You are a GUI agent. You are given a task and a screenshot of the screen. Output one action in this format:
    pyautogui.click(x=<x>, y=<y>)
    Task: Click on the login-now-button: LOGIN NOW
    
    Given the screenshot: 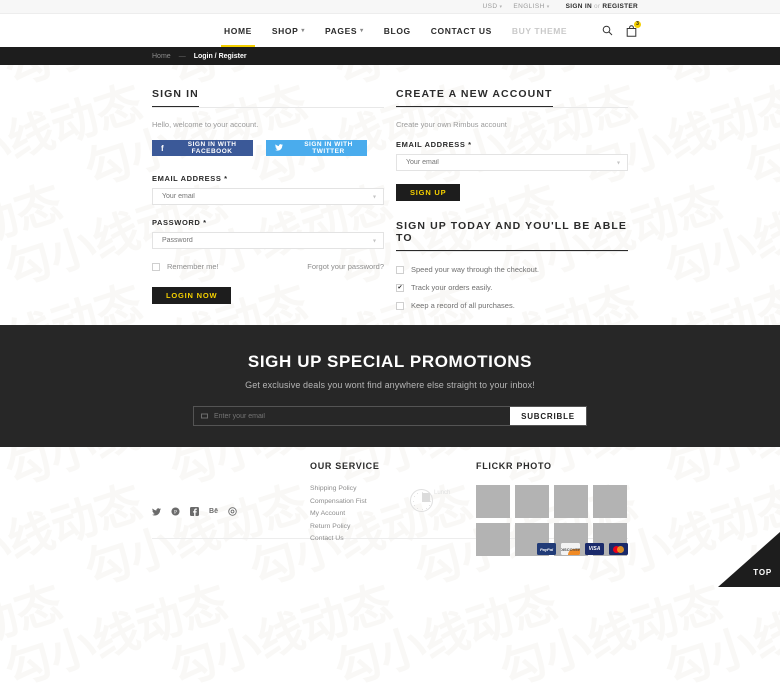 What is the action you would take?
    pyautogui.click(x=192, y=295)
    